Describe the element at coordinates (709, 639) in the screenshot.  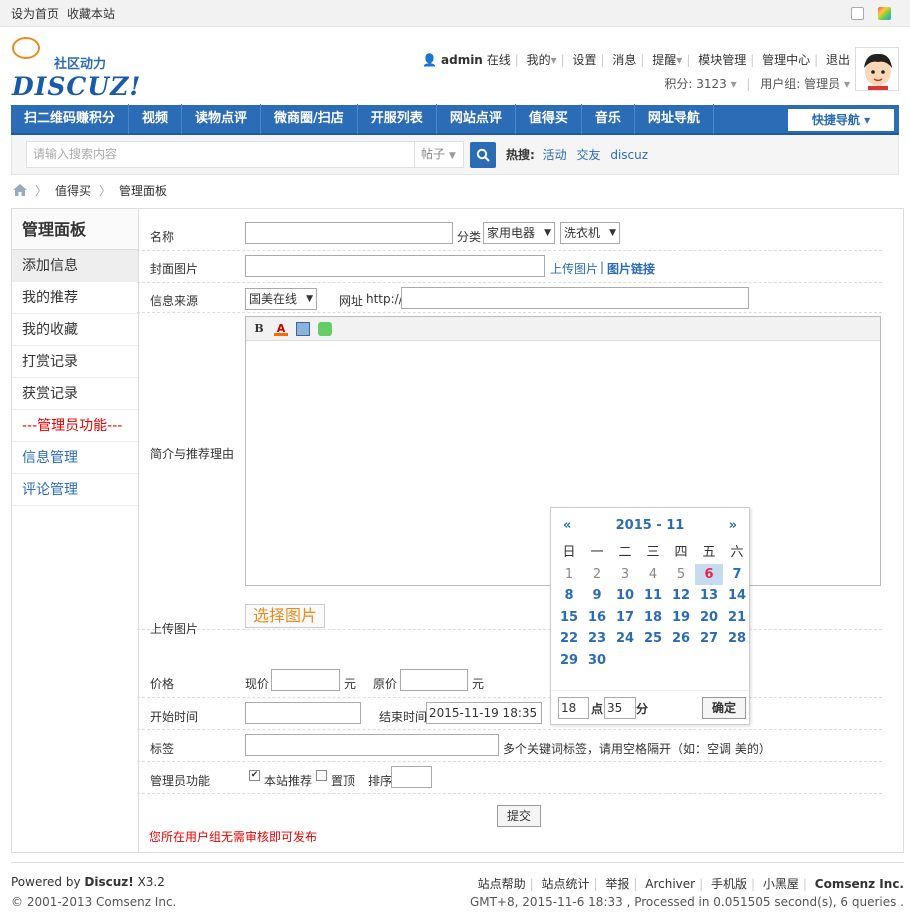
I see `calendar-day: 27` at that location.